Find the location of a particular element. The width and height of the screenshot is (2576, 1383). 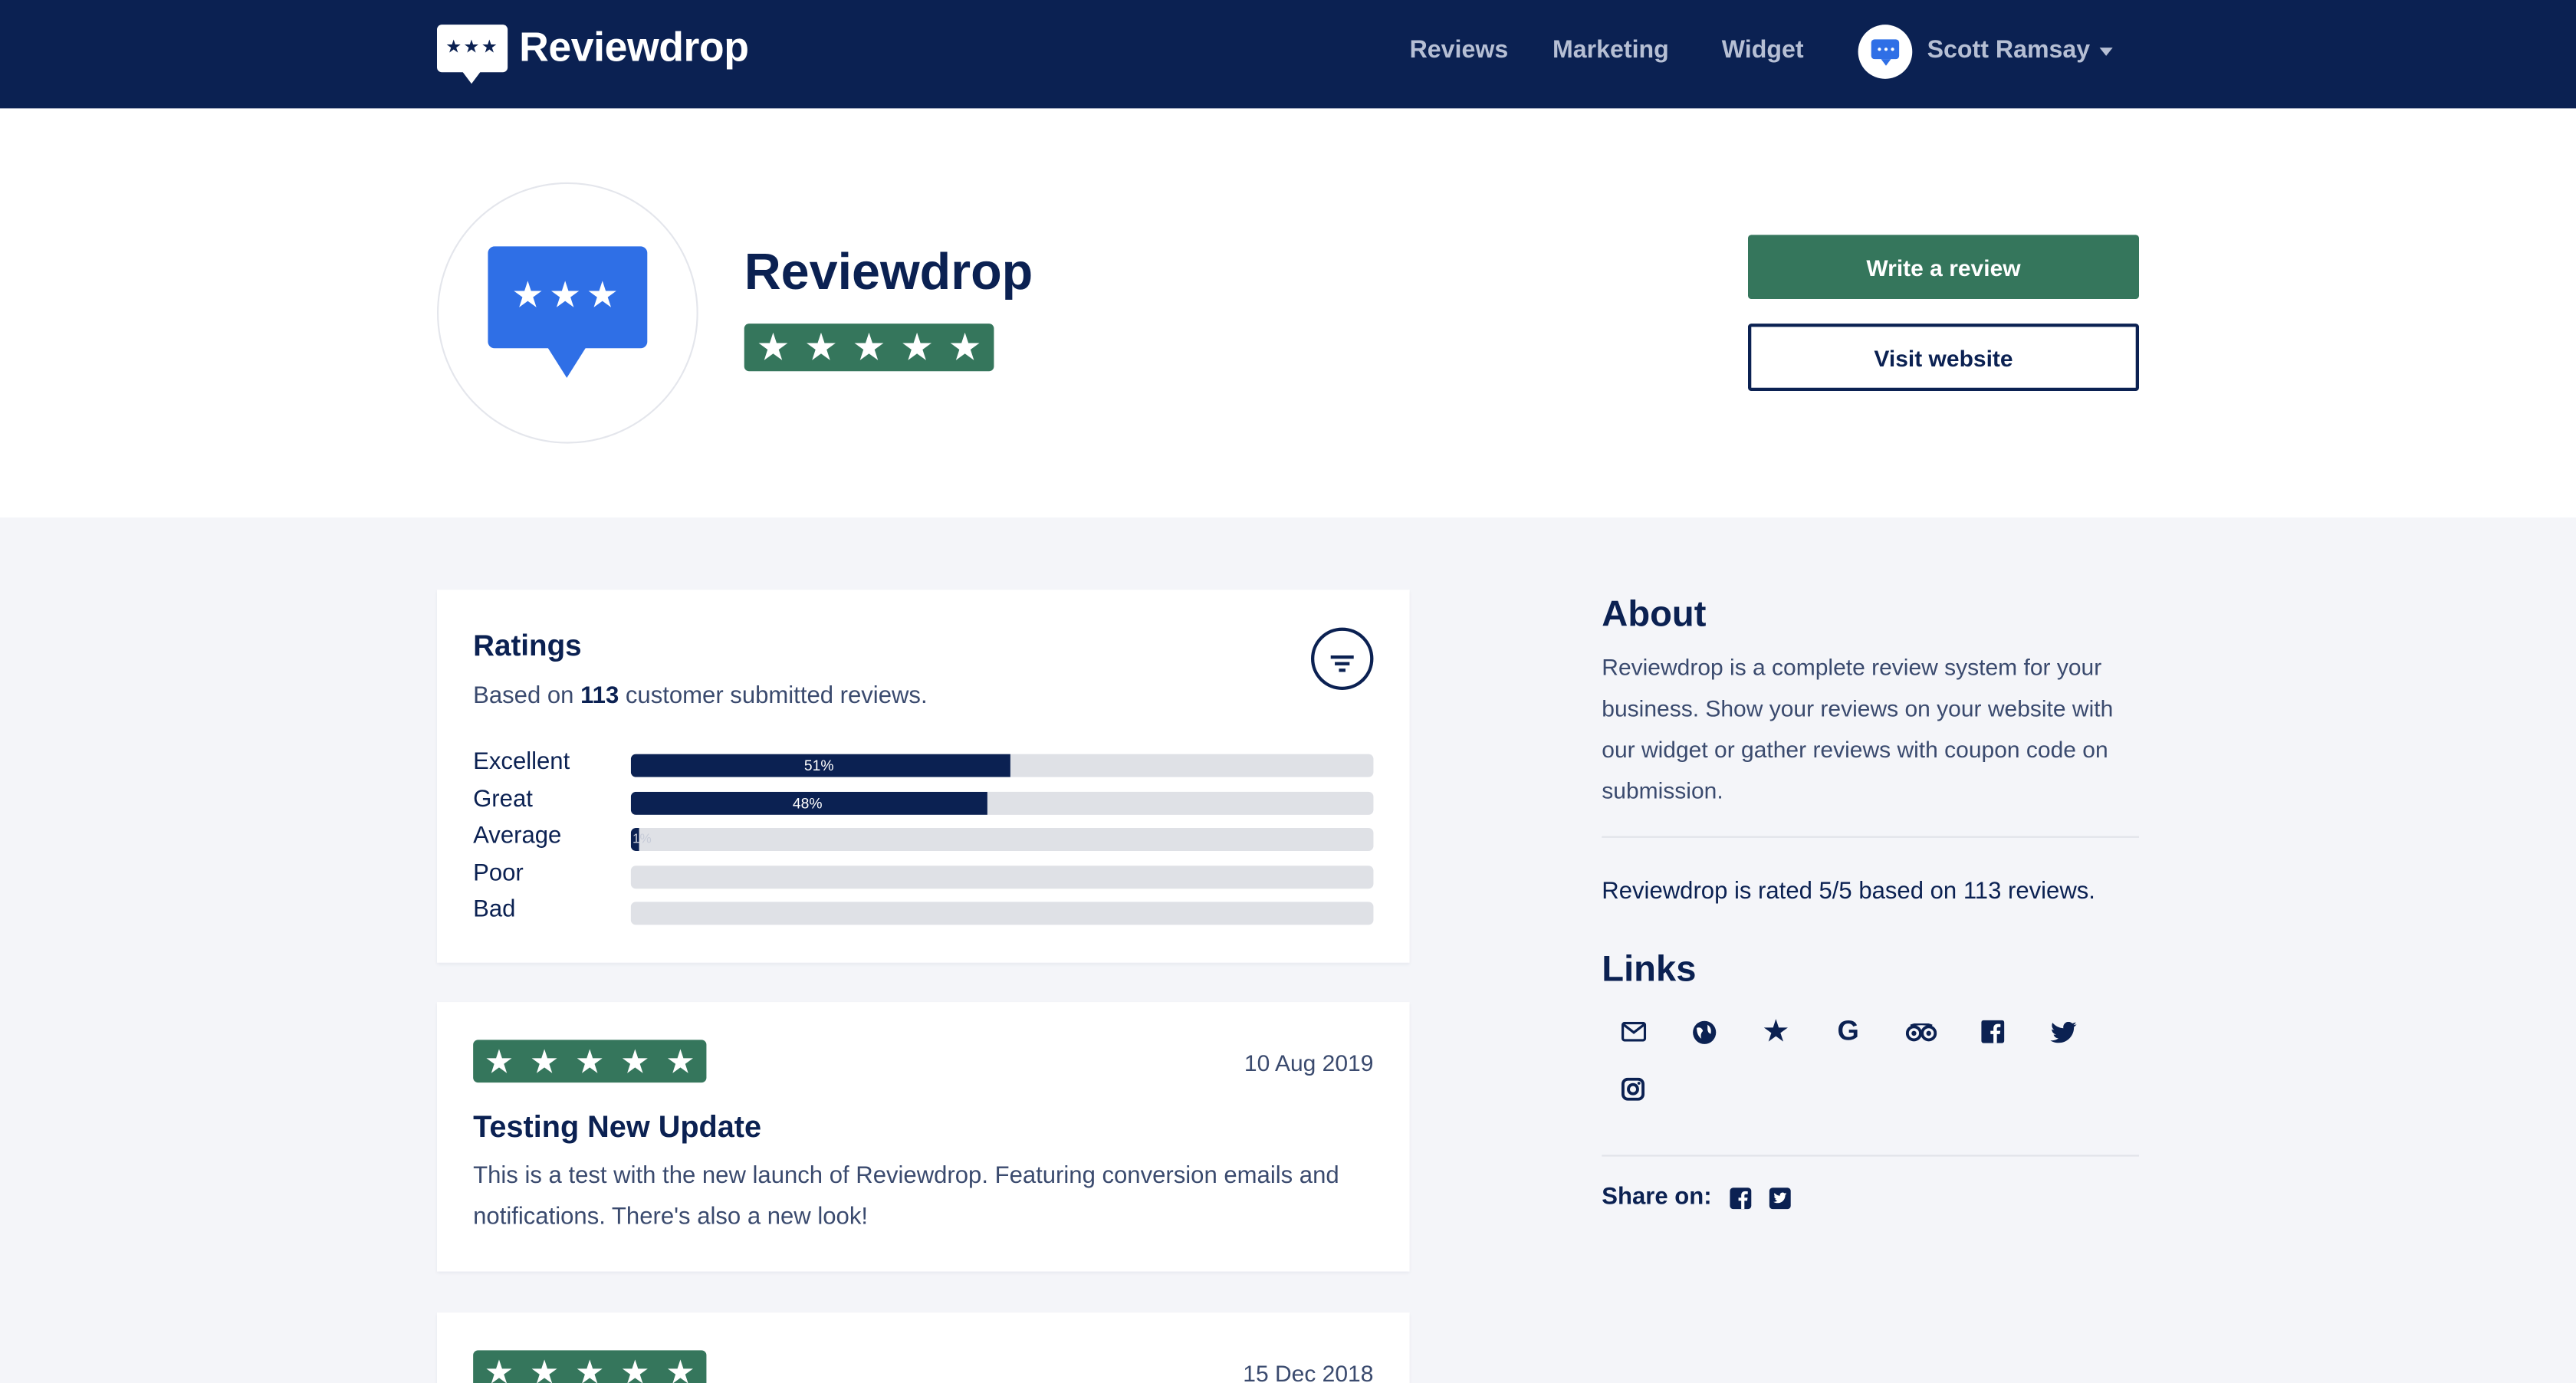

rating-percent: 51% is located at coordinates (819, 765).